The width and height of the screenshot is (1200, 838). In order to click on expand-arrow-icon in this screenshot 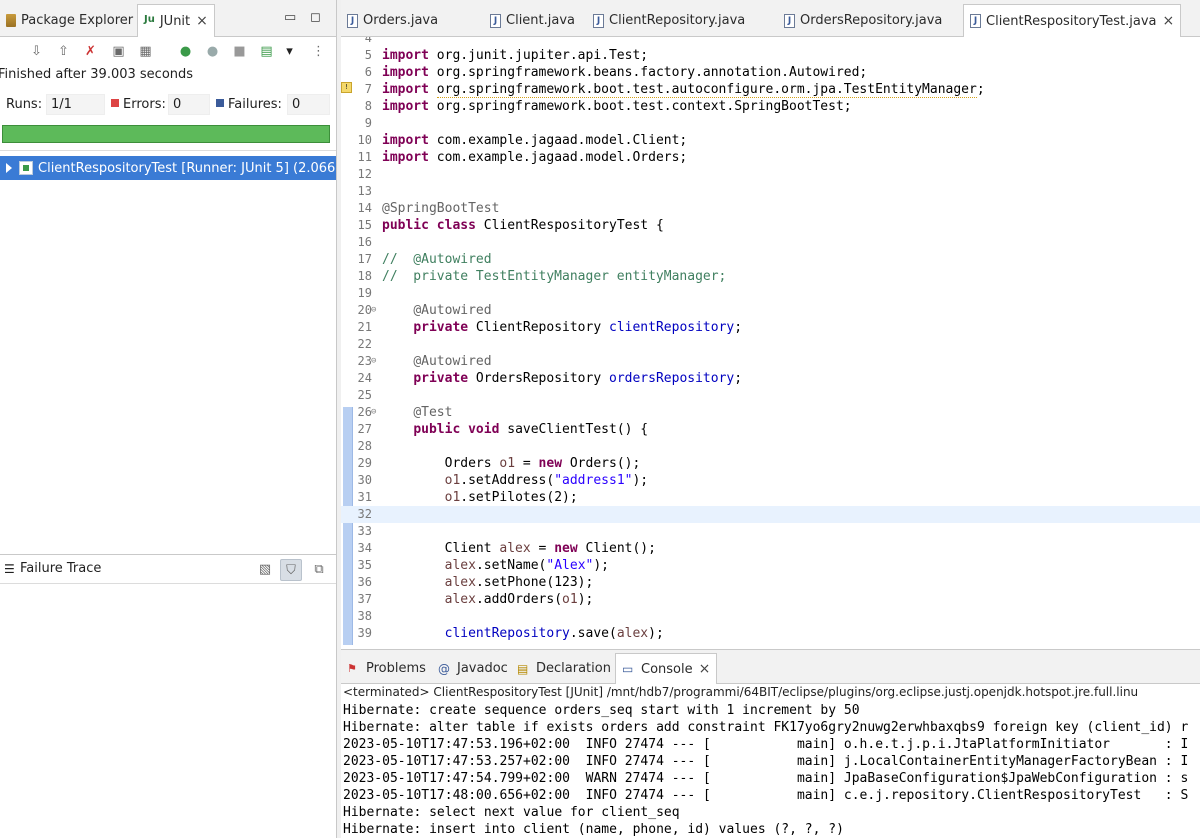, I will do `click(9, 168)`.